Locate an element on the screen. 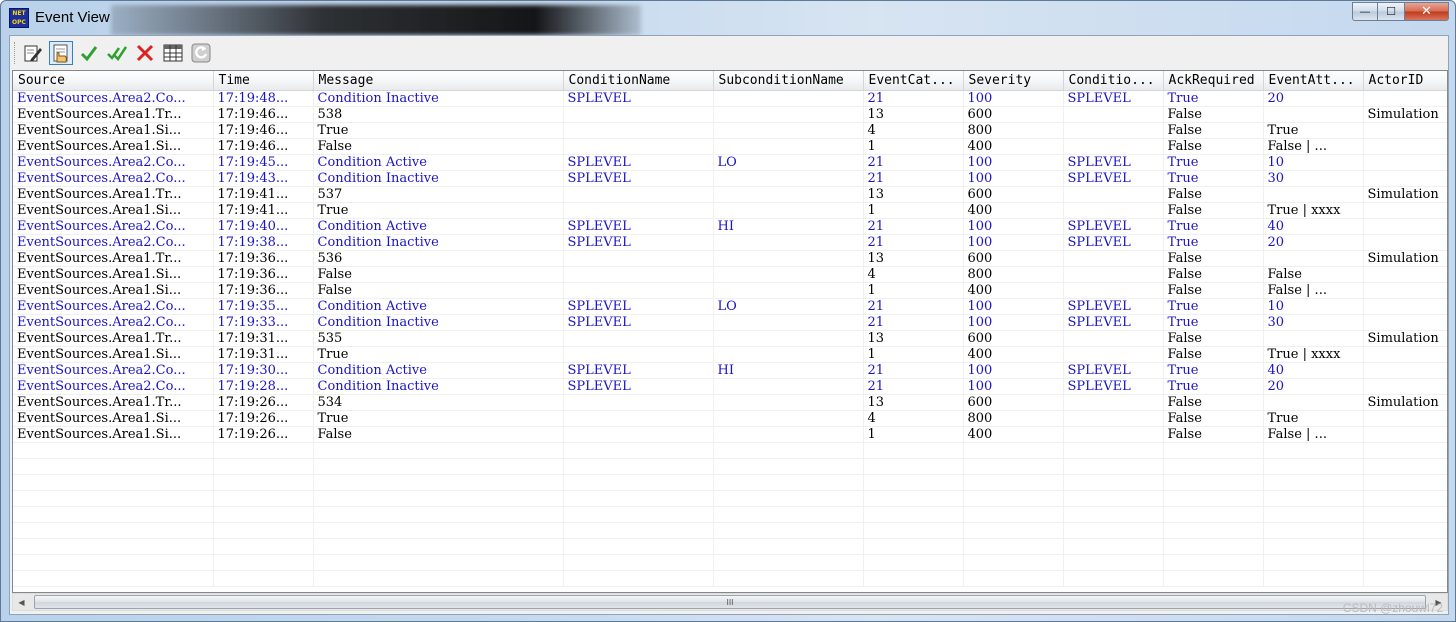  title-bar: NET OPC Event View — ☐ ✕ is located at coordinates (728, 18).